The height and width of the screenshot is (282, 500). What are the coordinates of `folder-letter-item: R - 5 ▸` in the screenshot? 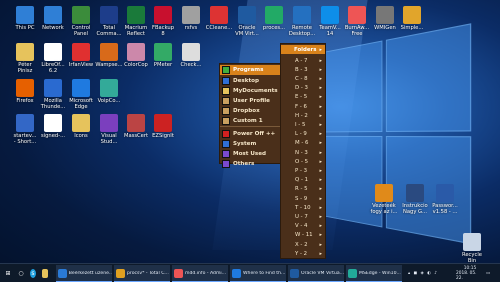 It's located at (303, 189).